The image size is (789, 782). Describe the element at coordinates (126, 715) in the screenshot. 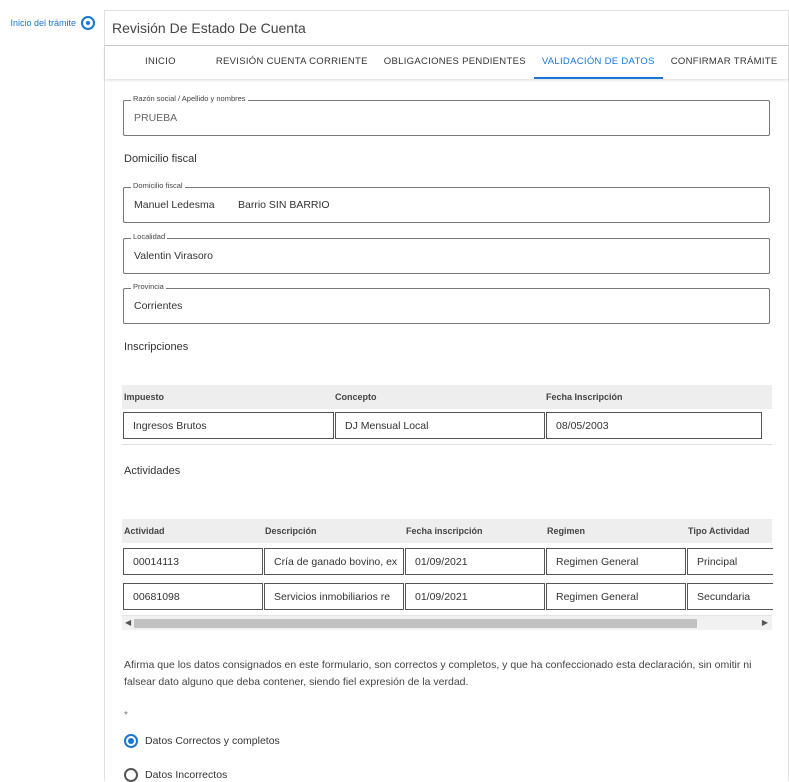

I see `required-mark: *` at that location.